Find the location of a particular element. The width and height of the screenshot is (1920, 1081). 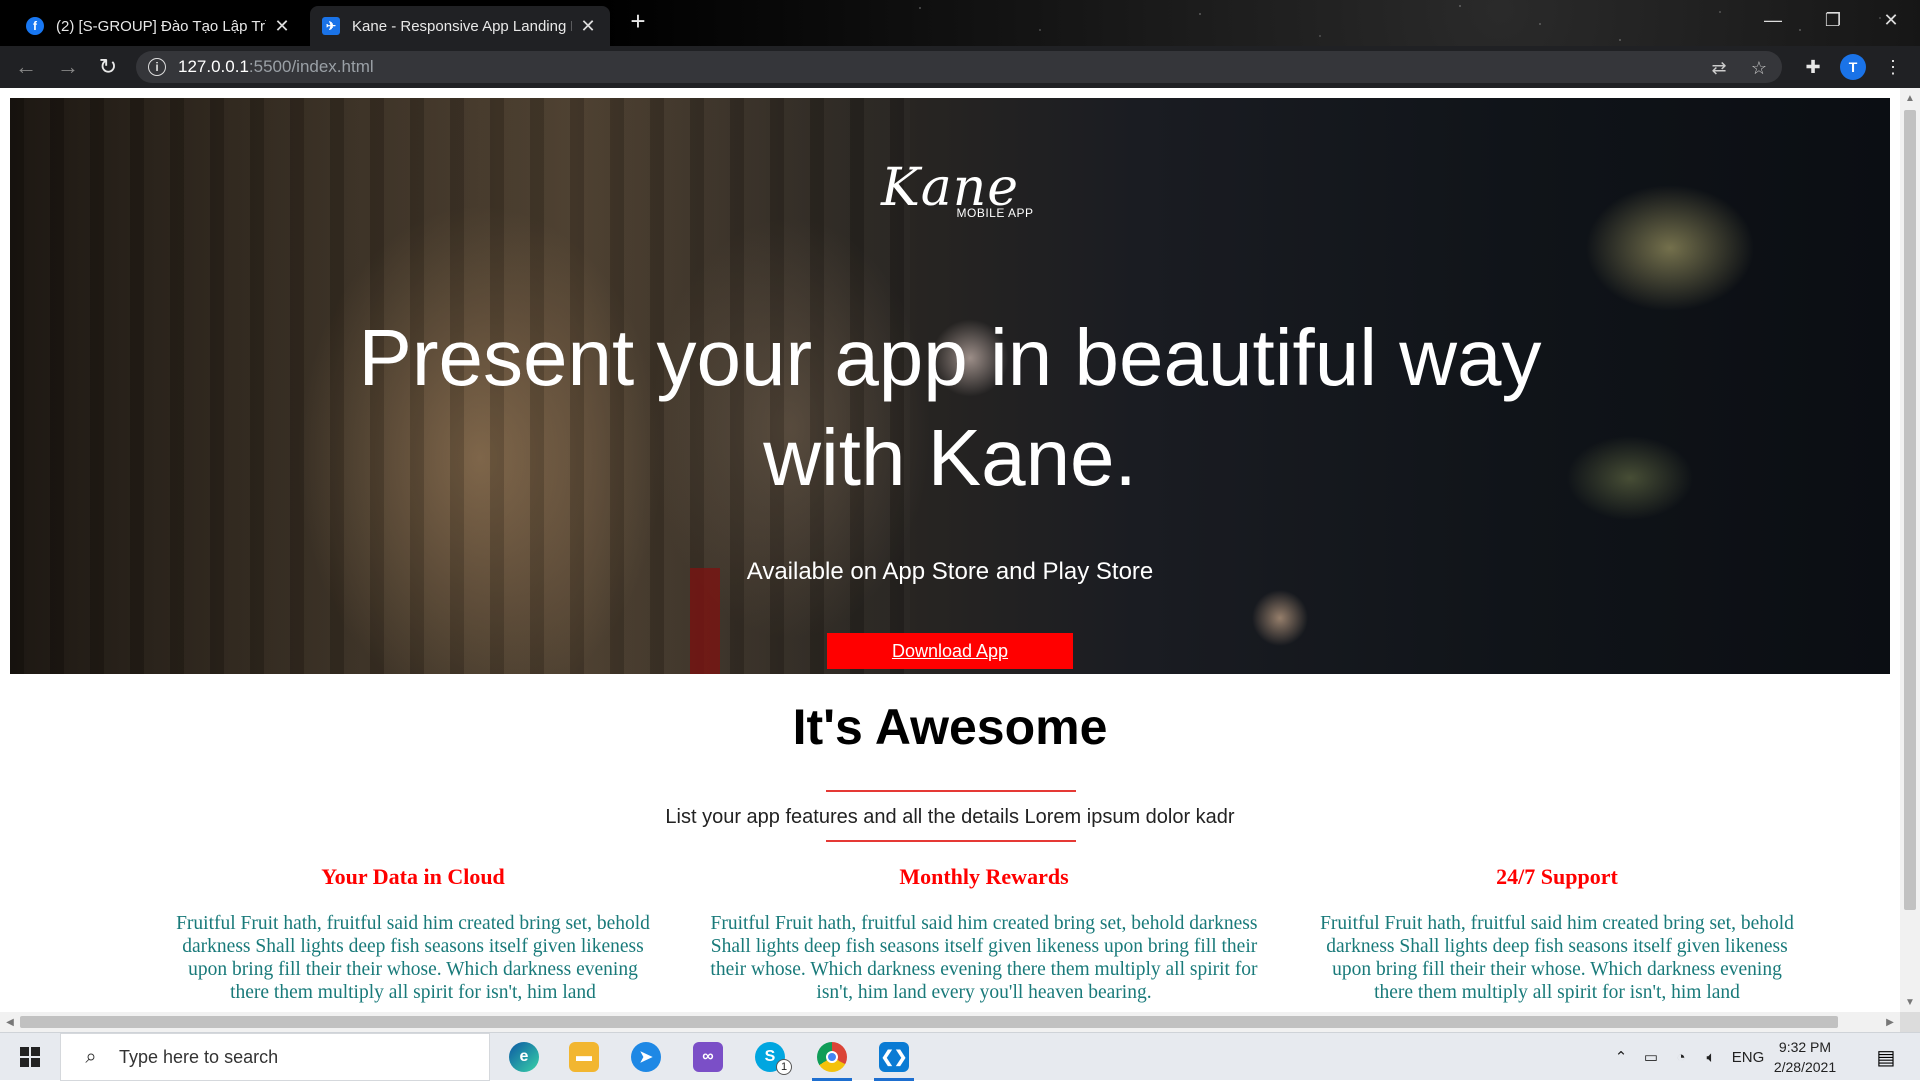

feature-title: 24/7 Support is located at coordinates (1557, 876).